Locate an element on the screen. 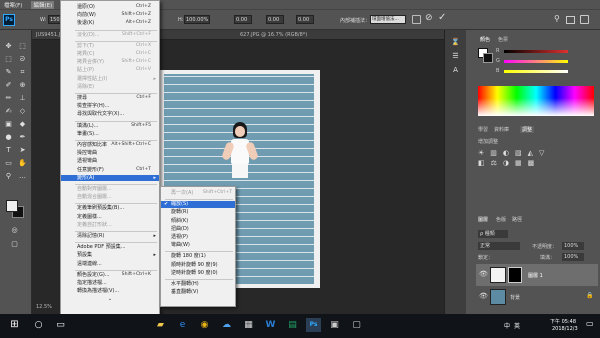 The height and width of the screenshot is (338, 600). transform-menu-item: 垂直翻轉(V) is located at coordinates (198, 292).